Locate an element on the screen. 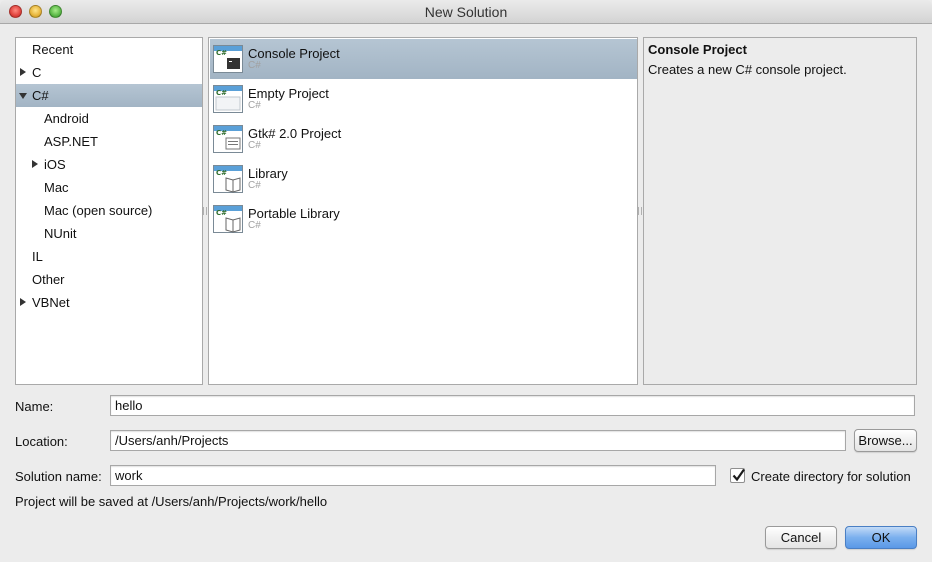 This screenshot has width=932, height=562. category-android: Android is located at coordinates (109, 118).